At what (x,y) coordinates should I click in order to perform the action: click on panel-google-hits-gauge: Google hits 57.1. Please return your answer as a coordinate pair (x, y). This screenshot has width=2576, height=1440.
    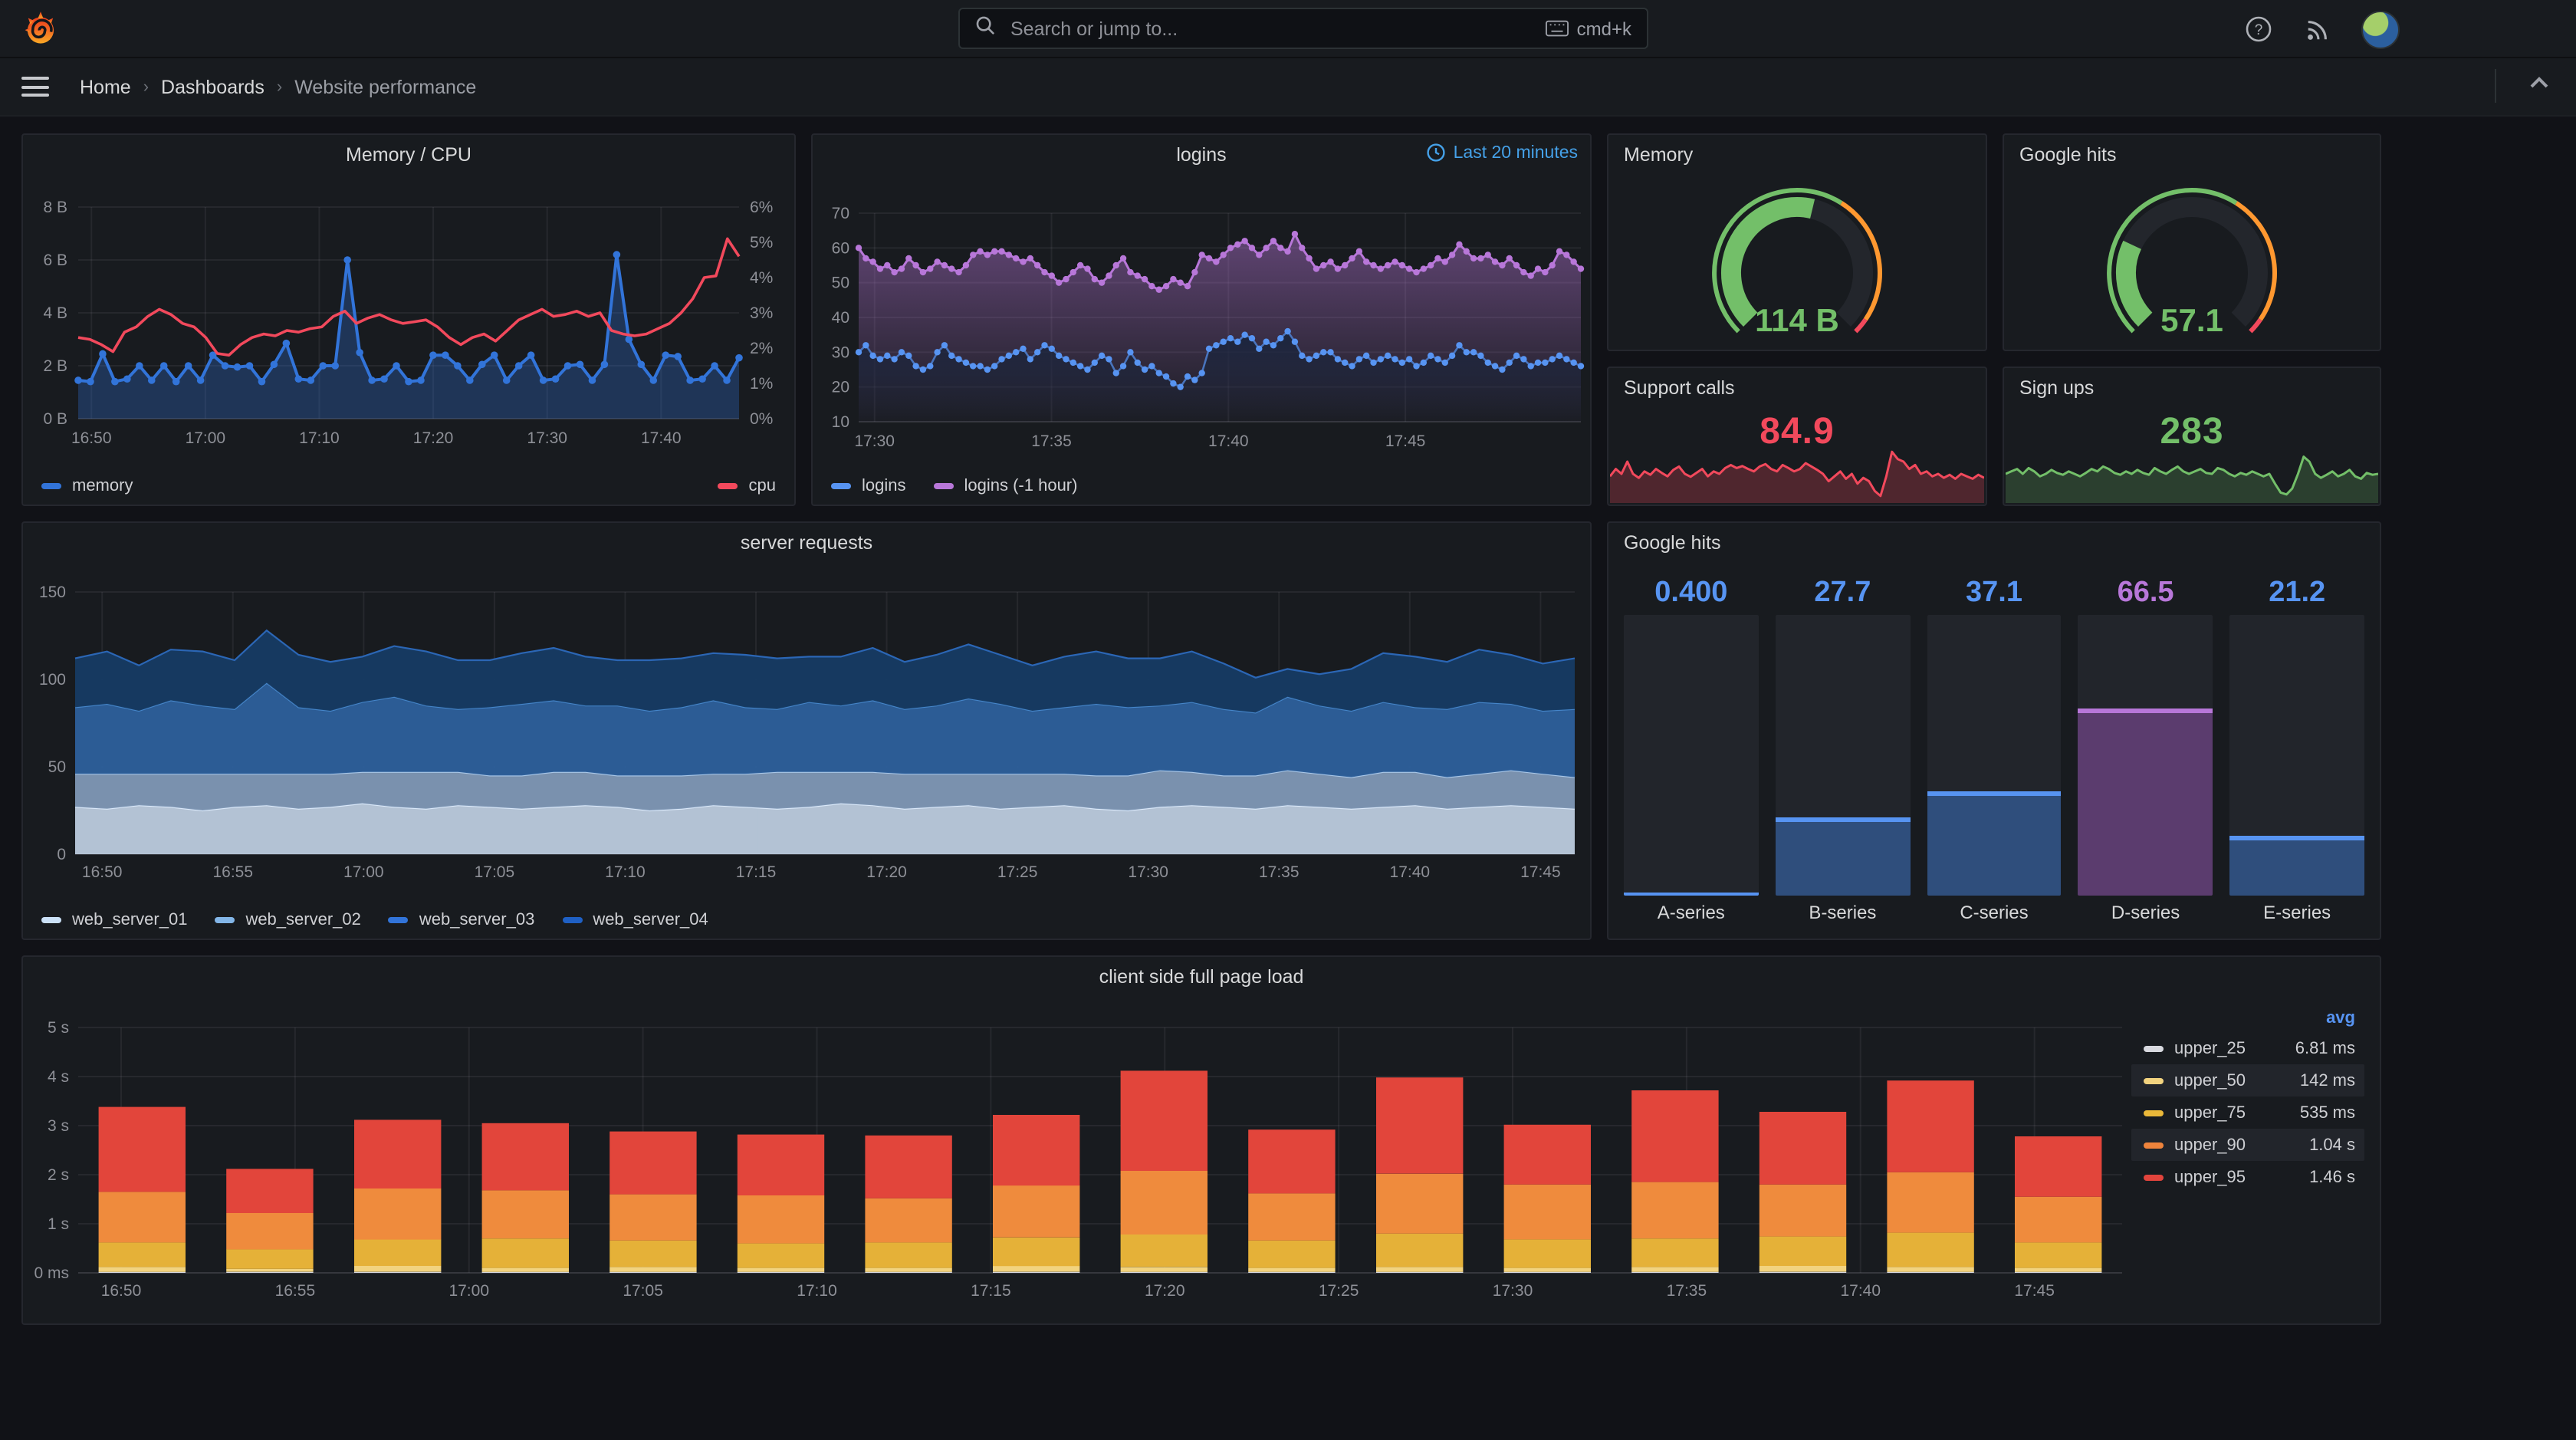
    Looking at the image, I should click on (2192, 242).